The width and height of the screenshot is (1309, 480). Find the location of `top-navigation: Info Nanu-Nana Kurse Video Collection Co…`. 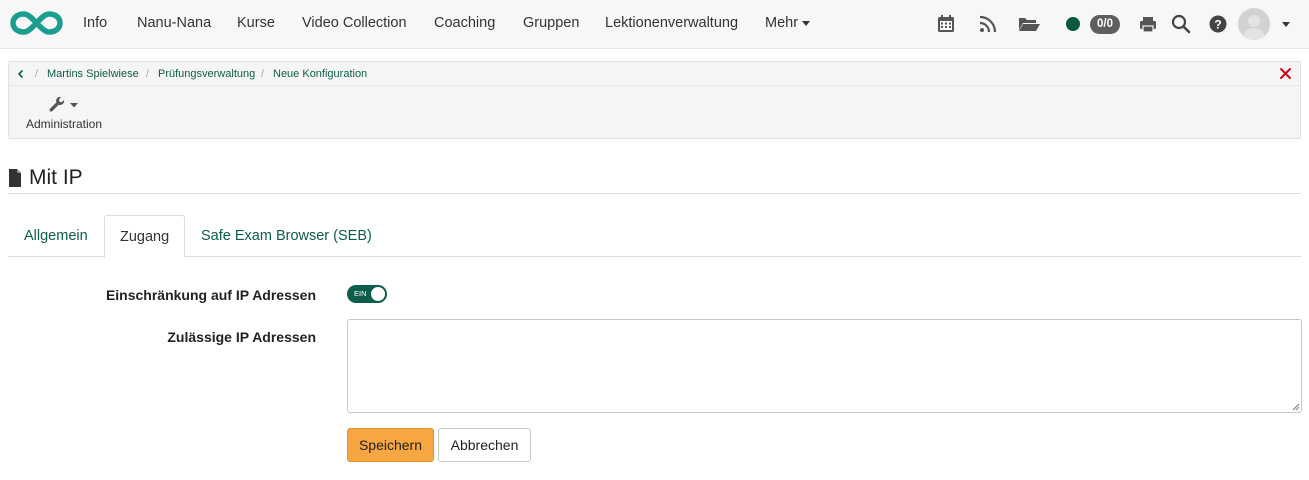

top-navigation: Info Nanu-Nana Kurse Video Collection Co… is located at coordinates (654, 24).